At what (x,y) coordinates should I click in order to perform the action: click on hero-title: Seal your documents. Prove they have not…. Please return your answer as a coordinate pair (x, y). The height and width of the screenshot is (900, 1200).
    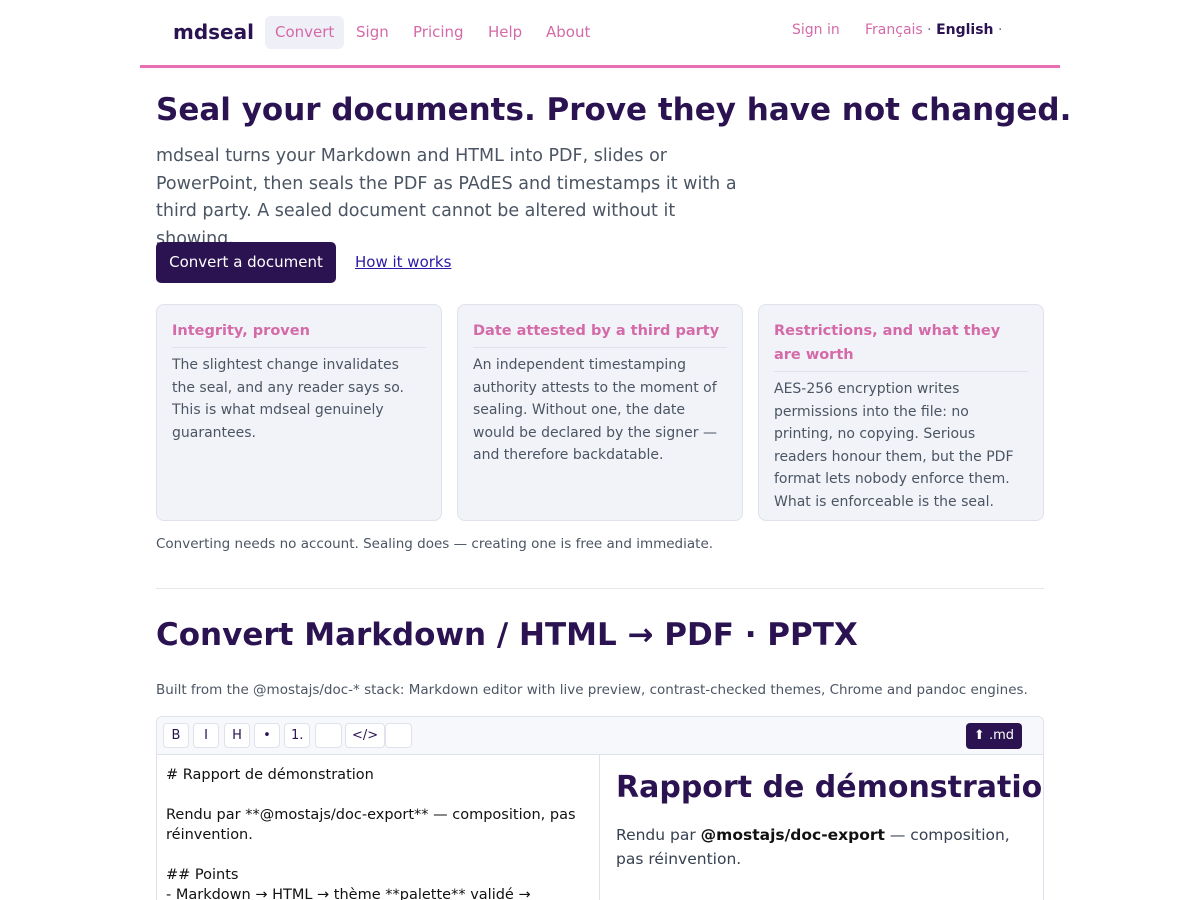
    Looking at the image, I should click on (614, 110).